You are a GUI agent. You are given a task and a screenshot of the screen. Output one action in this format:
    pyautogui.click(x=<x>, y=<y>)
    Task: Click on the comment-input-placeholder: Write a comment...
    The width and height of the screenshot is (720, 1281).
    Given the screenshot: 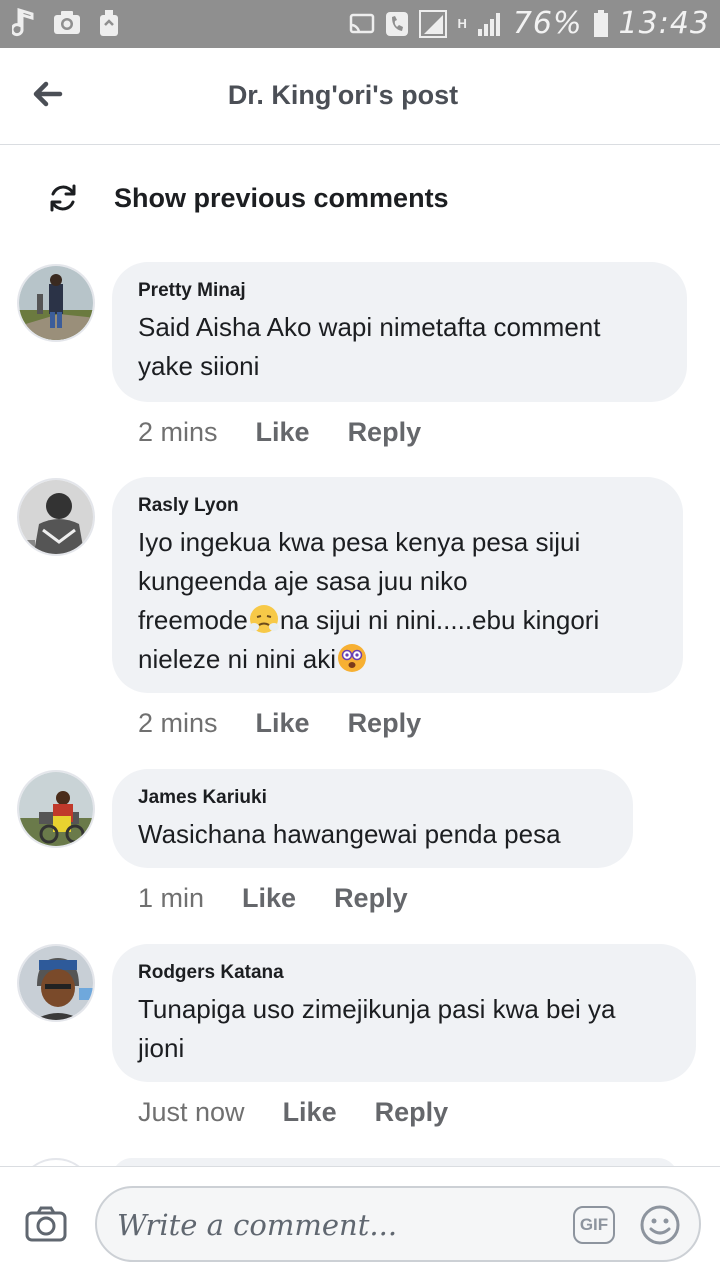 What is the action you would take?
    pyautogui.click(x=257, y=1225)
    